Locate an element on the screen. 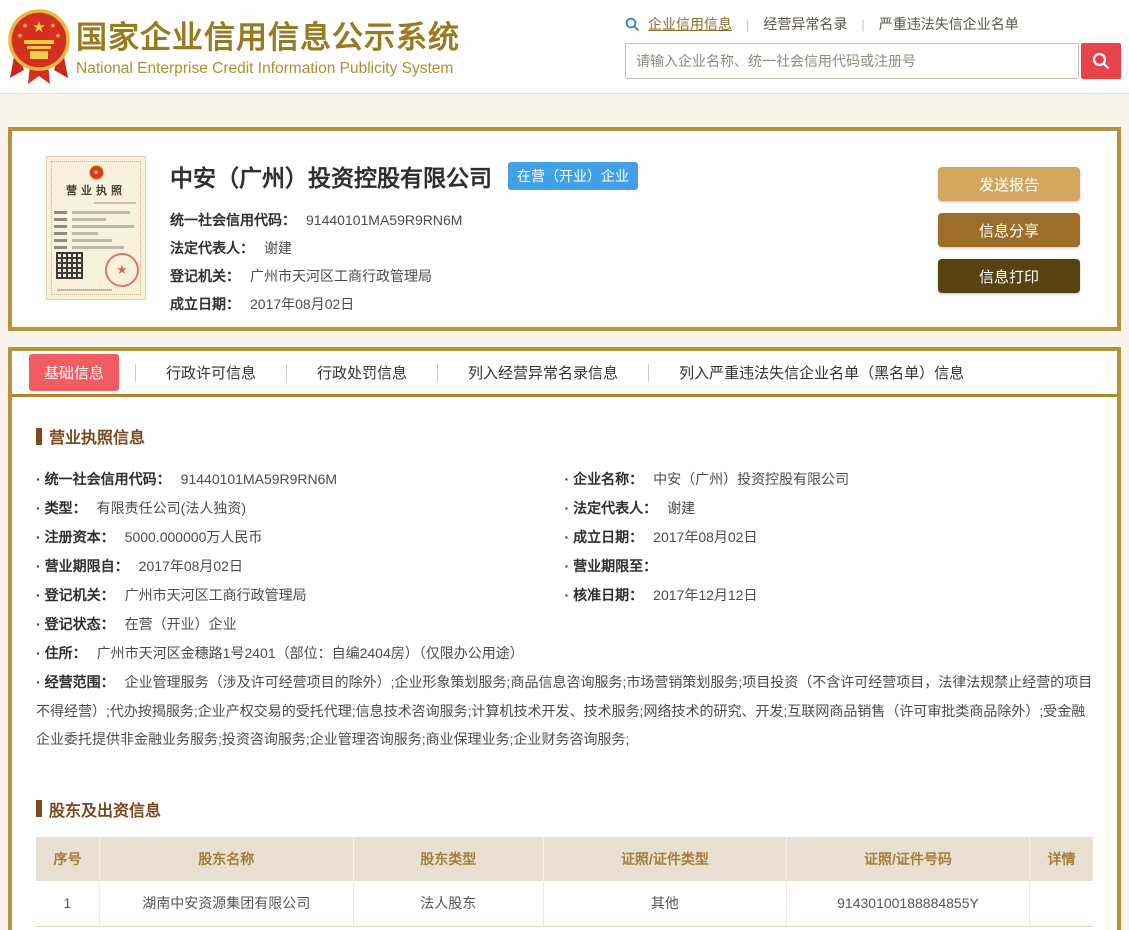 The width and height of the screenshot is (1129, 930). national-emblem-logo: ★ ★ ★ ★ ★ is located at coordinates (39, 47).